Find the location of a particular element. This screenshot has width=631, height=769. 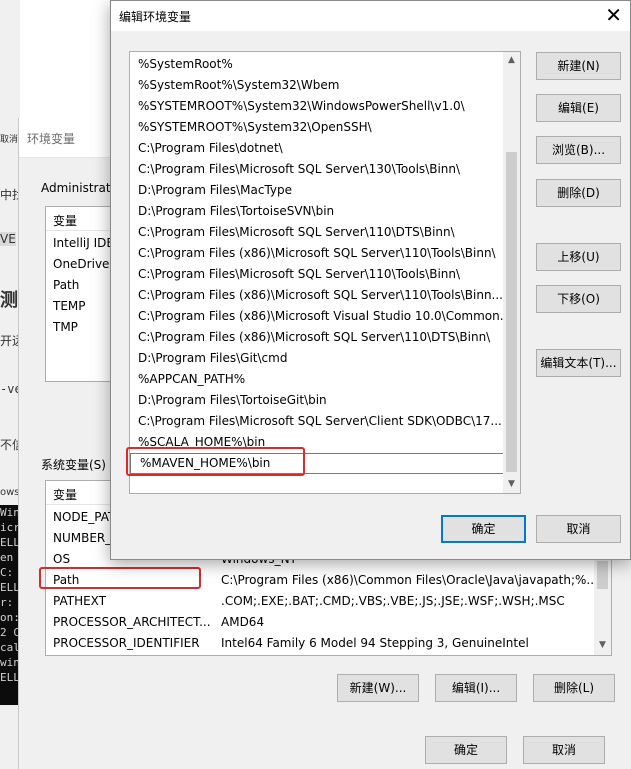

move-down-button: 下移(O) is located at coordinates (578, 299).